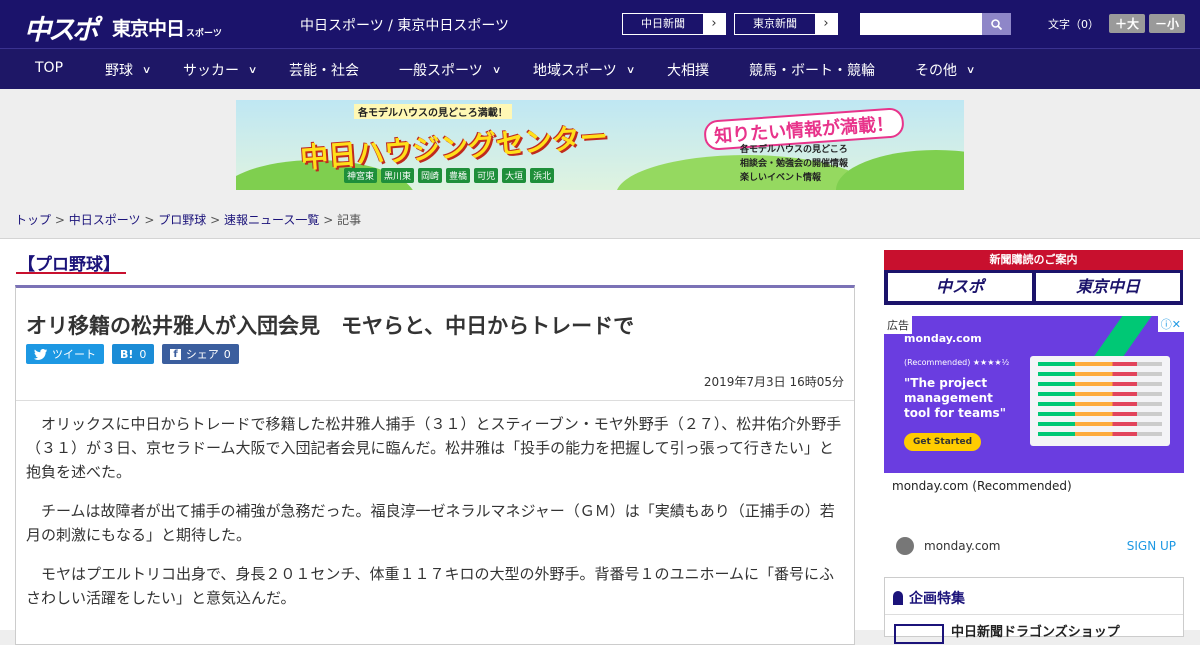 The height and width of the screenshot is (645, 1200). Describe the element at coordinates (898, 598) in the screenshot. I see `pin-icon` at that location.